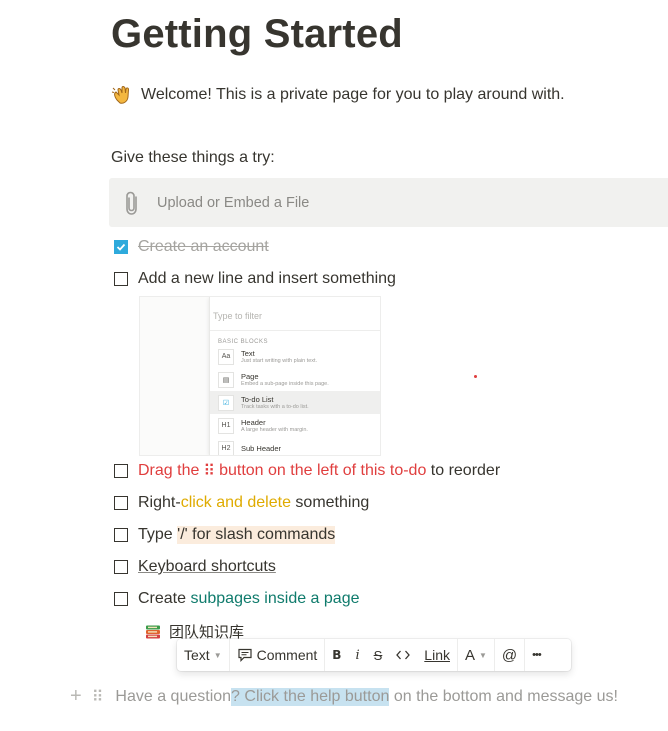  I want to click on todo-text-yellow: click and delete, so click(235, 502).